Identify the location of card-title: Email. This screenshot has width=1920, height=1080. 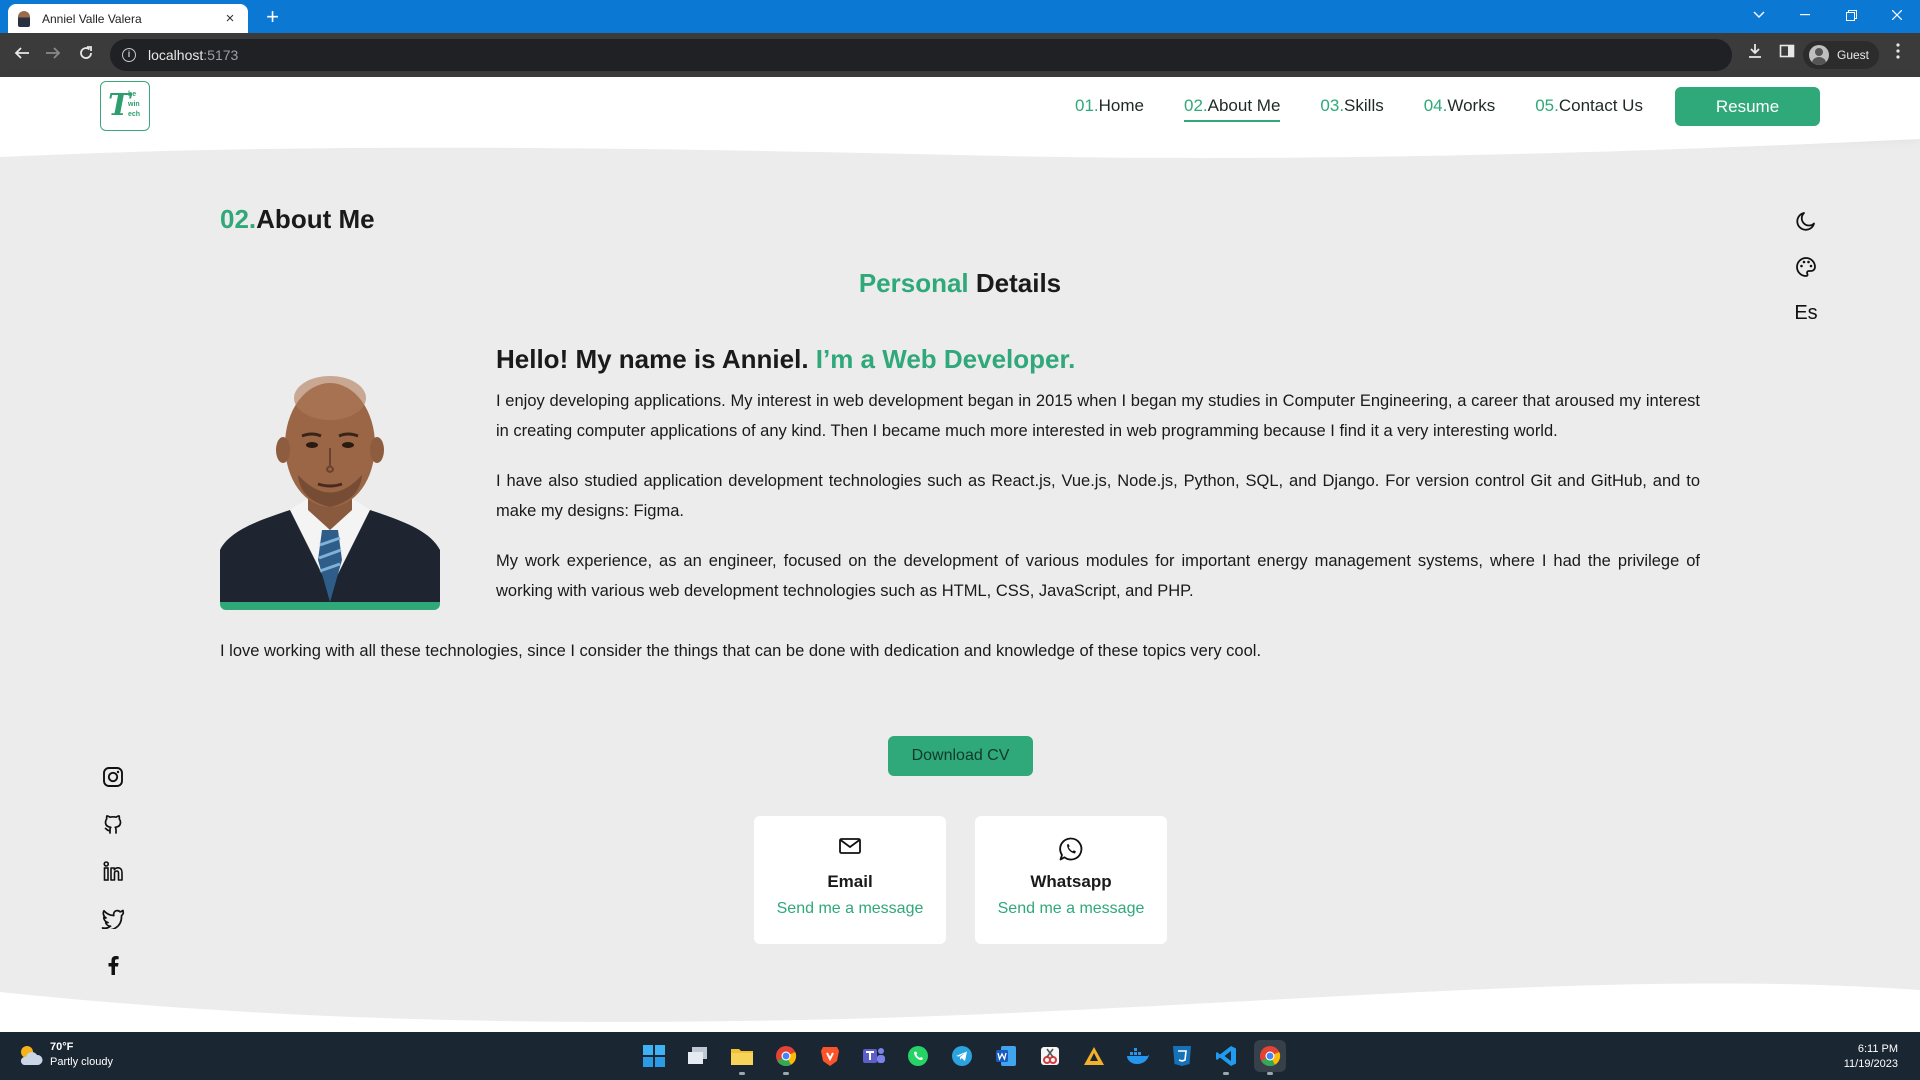
(850, 881).